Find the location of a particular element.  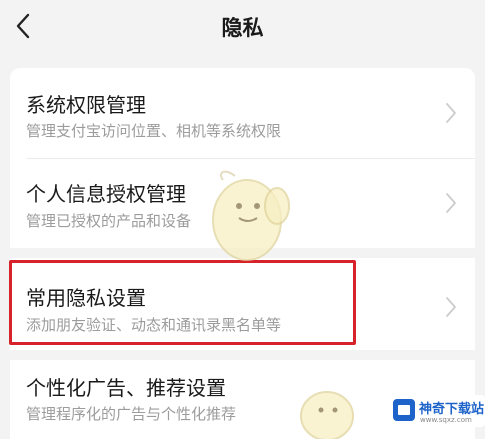

item-title: 个性化广告、推荐设置 is located at coordinates (126, 388).